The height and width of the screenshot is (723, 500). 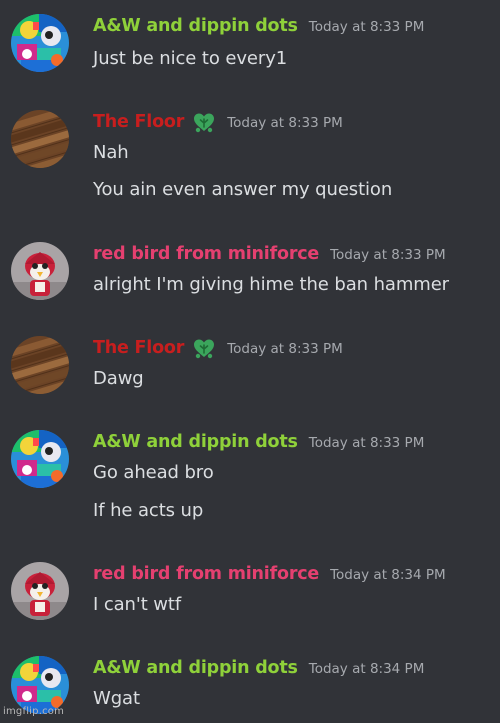 What do you see at coordinates (118, 378) in the screenshot?
I see `message-text: Dawg` at bounding box center [118, 378].